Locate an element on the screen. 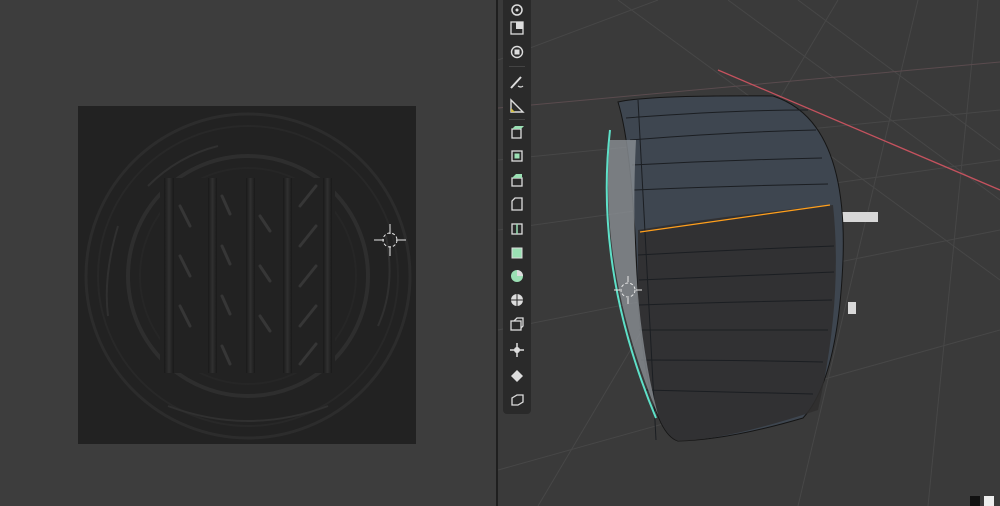  rotate-tool-button is located at coordinates (517, 10).